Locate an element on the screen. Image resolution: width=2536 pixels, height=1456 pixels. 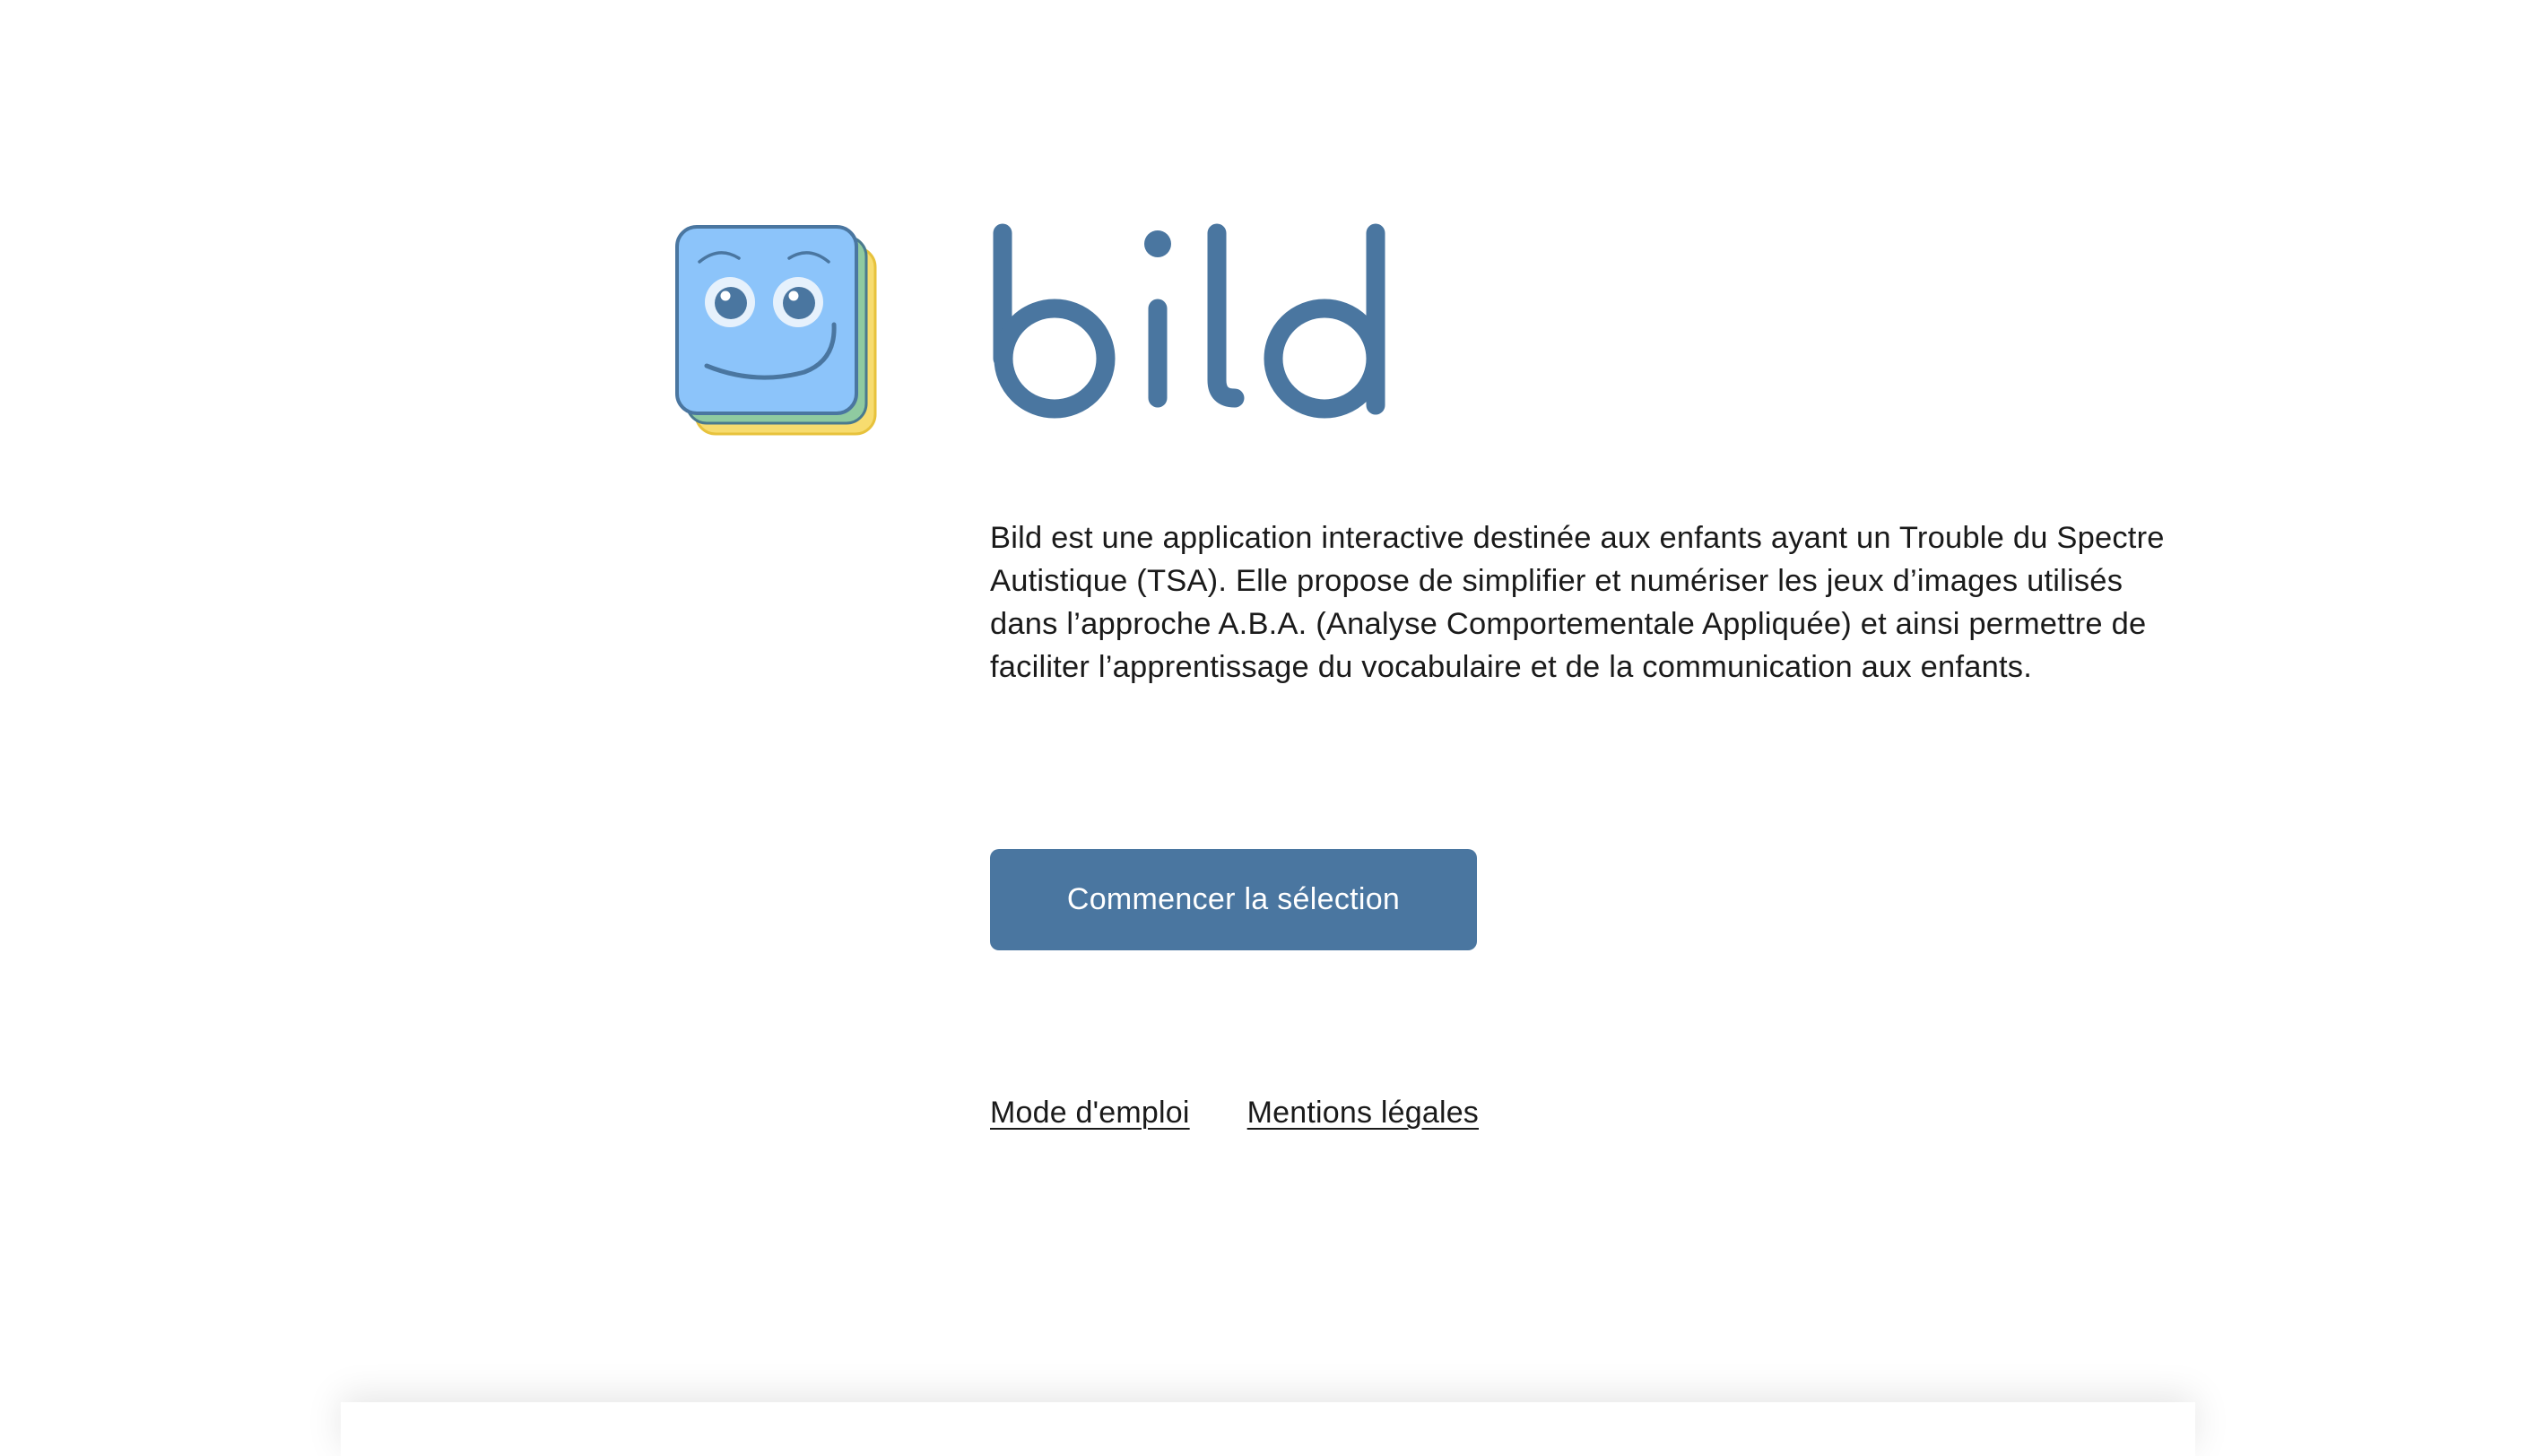
app-wordmark: bild is located at coordinates (1223, 314).